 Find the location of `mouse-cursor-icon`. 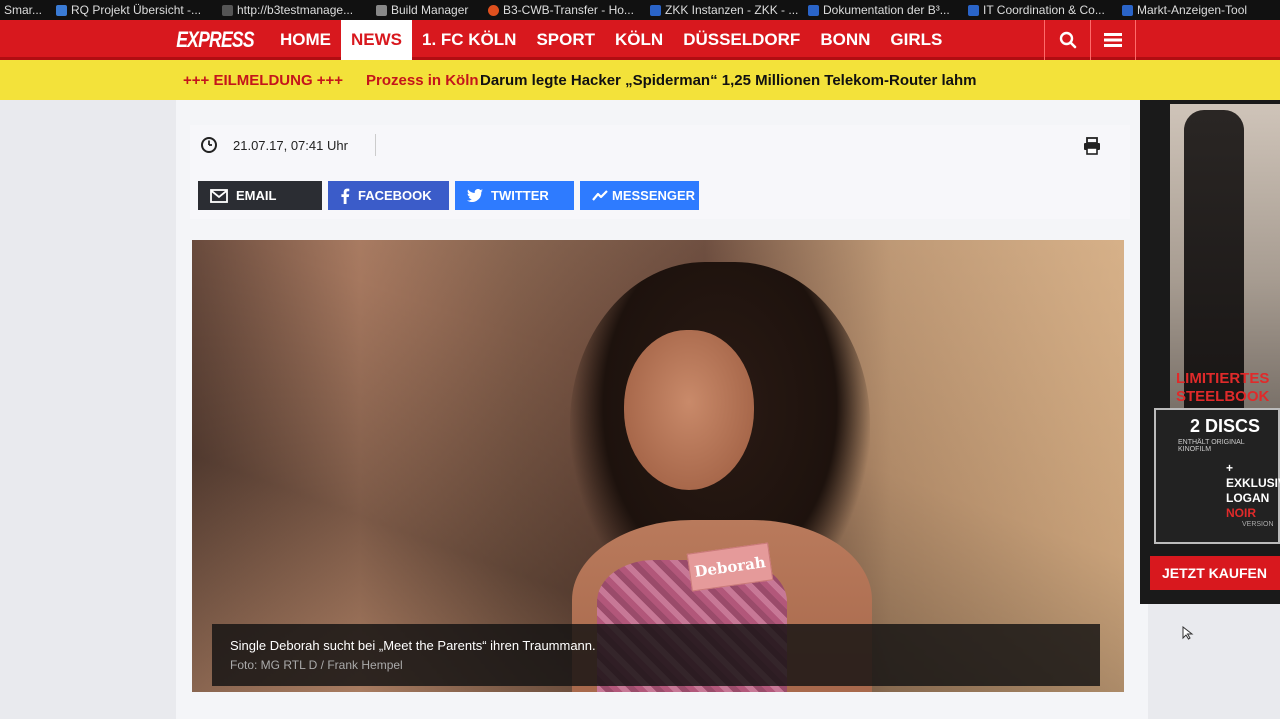

mouse-cursor-icon is located at coordinates (1188, 633).